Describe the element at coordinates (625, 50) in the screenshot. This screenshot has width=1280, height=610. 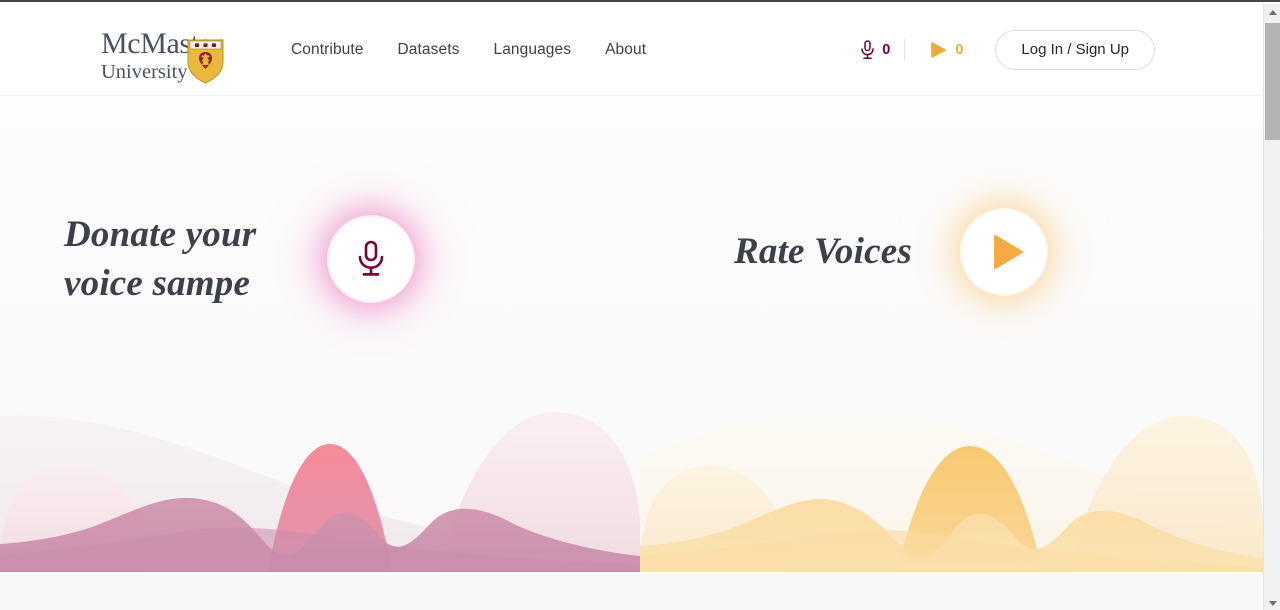
I see `nav-about: About` at that location.